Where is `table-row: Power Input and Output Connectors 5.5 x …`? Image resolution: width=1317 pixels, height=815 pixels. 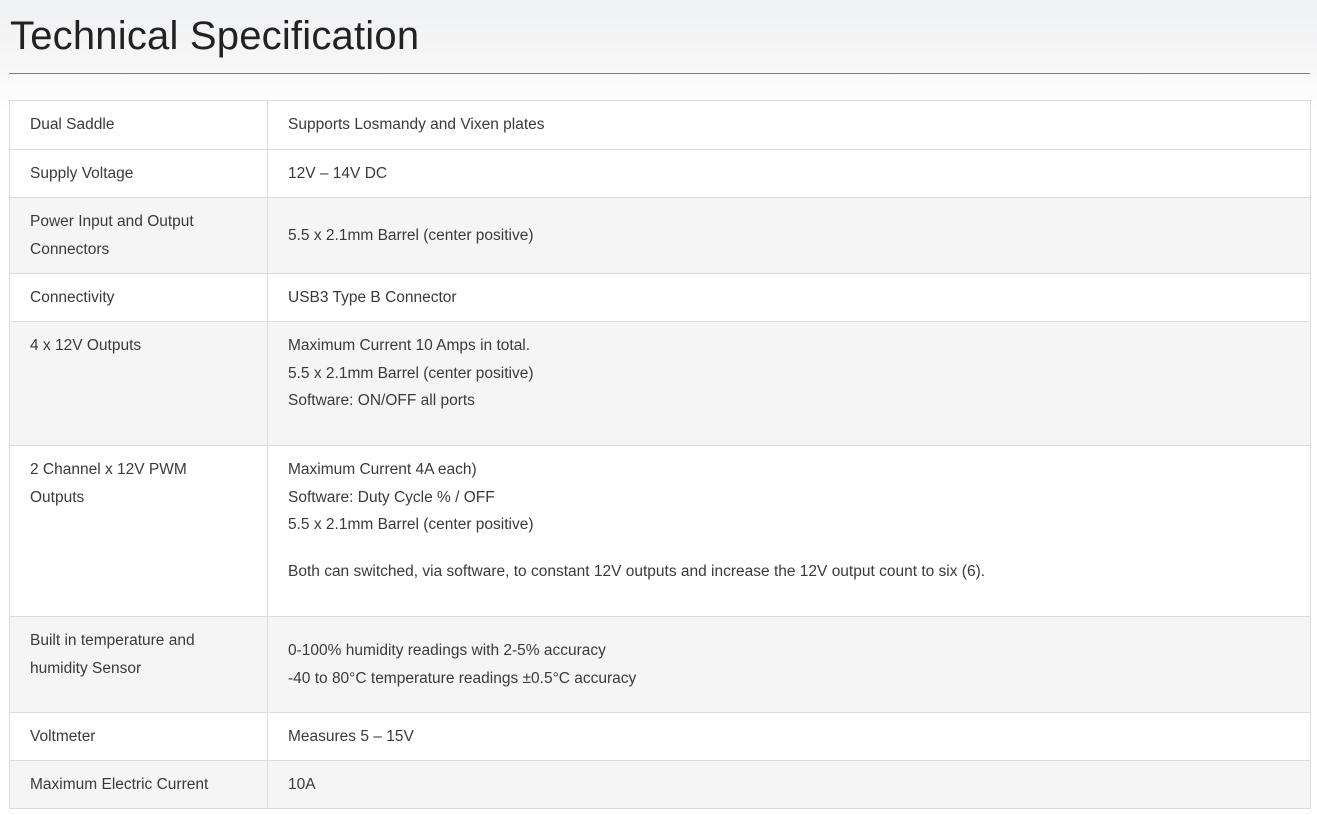 table-row: Power Input and Output Connectors 5.5 x … is located at coordinates (660, 235).